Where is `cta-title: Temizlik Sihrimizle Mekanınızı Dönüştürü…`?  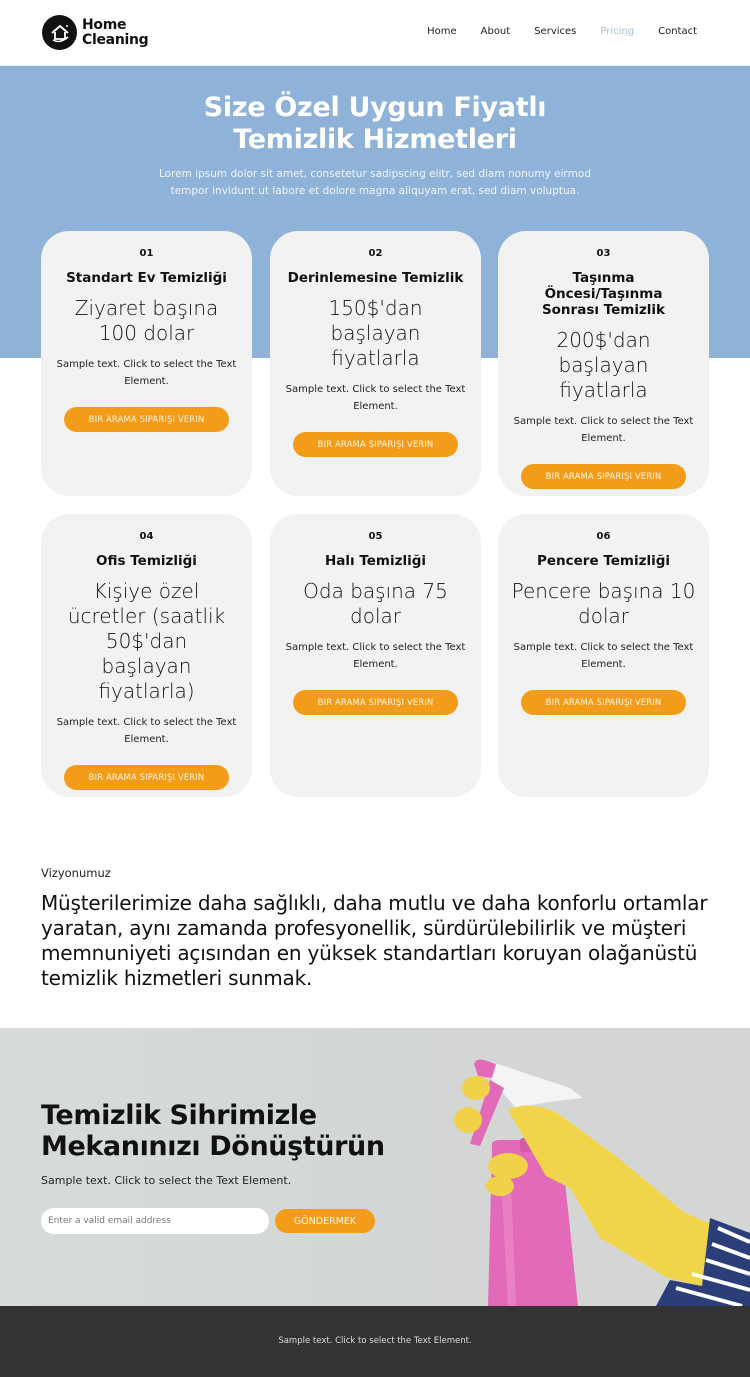 cta-title: Temizlik Sihrimizle Mekanınızı Dönüştürü… is located at coordinates (213, 1131).